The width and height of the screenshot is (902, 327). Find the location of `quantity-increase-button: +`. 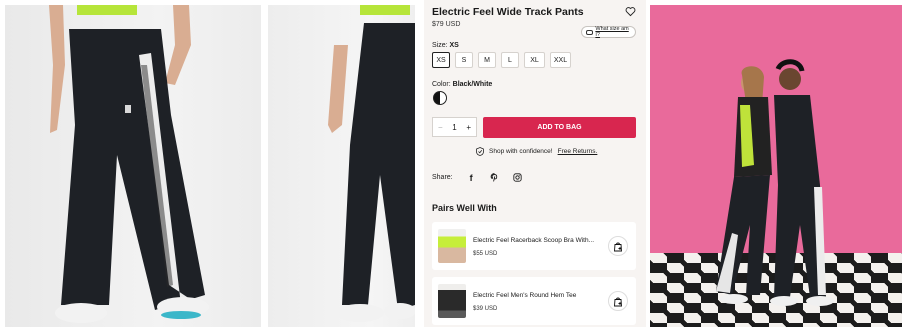

quantity-increase-button: + is located at coordinates (468, 127).